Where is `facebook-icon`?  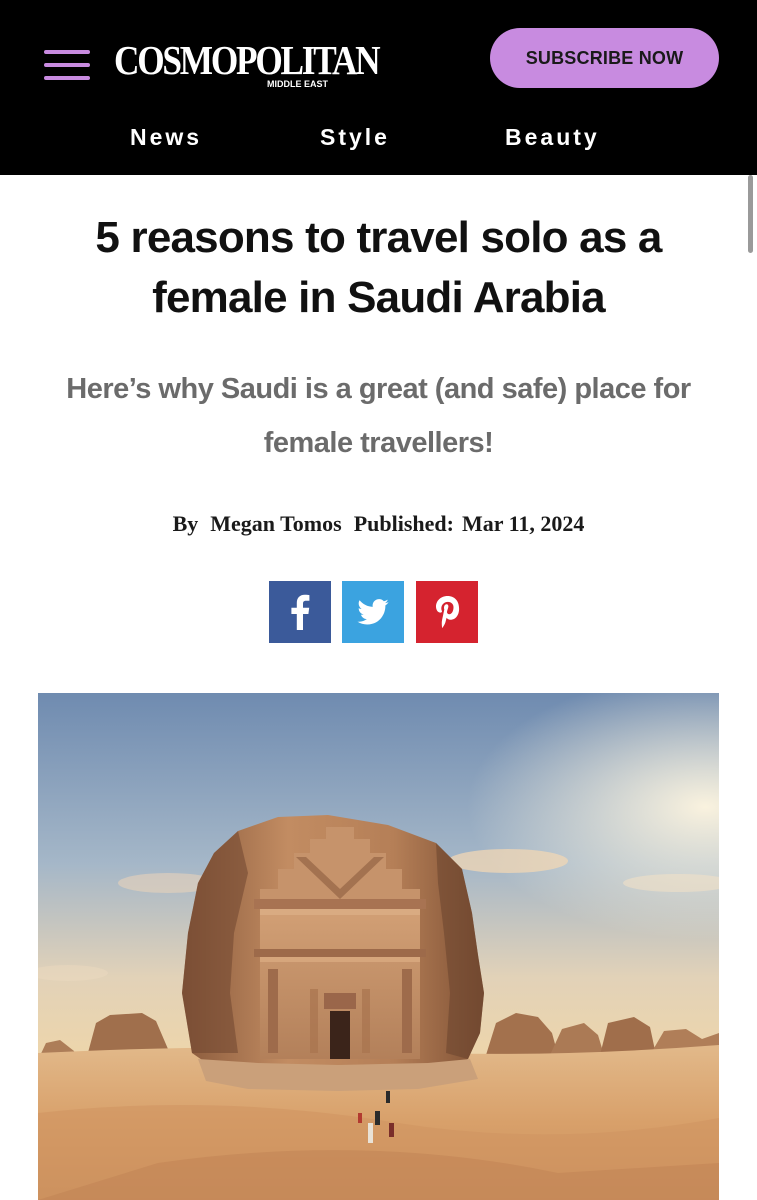
facebook-icon is located at coordinates (300, 612).